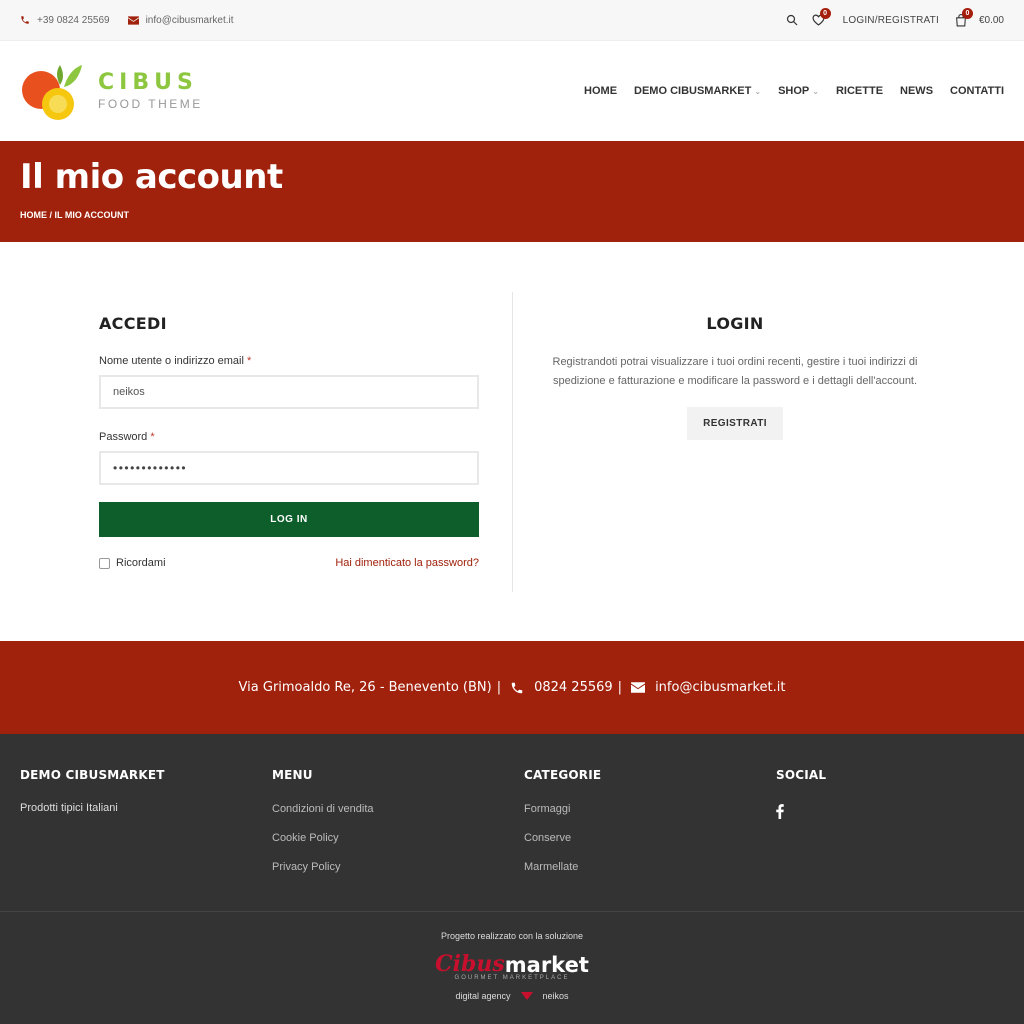 The width and height of the screenshot is (1024, 1024). Describe the element at coordinates (289, 468) in the screenshot. I see `password-input: •••••••••••••` at that location.